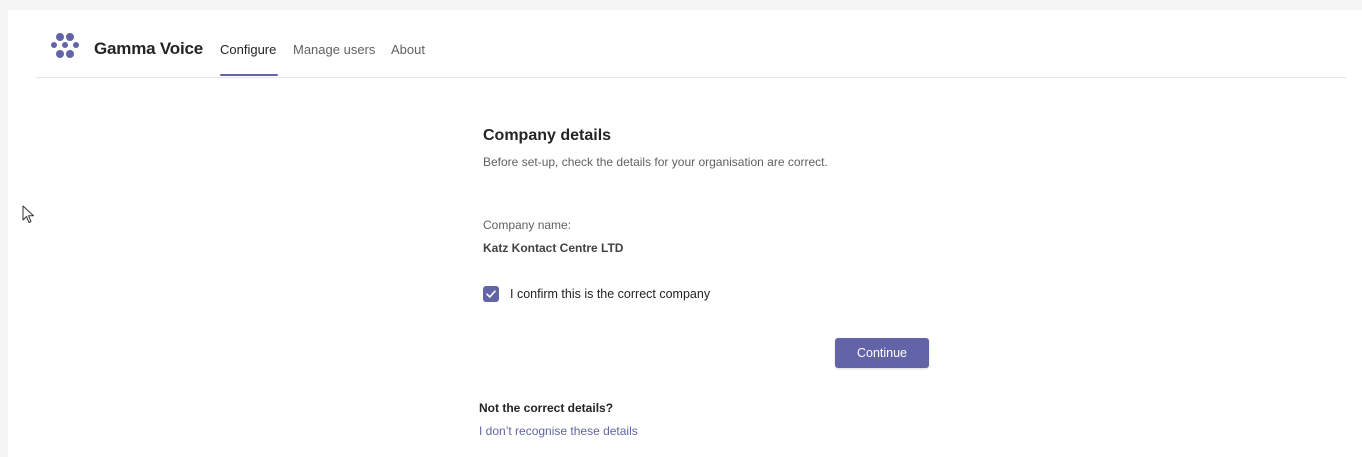 The height and width of the screenshot is (457, 1362). I want to click on dont-recognise-details-link: I don’t recognise these details, so click(558, 431).